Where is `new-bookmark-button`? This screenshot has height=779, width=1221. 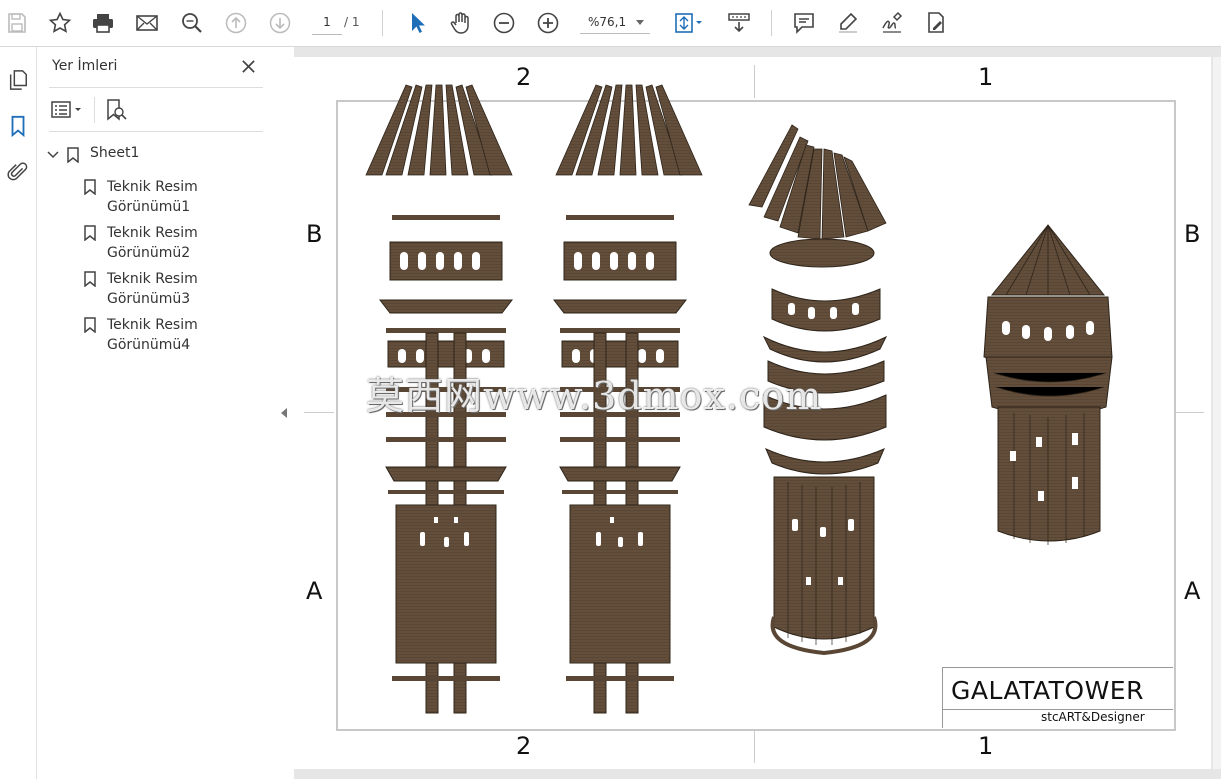
new-bookmark-button is located at coordinates (116, 110).